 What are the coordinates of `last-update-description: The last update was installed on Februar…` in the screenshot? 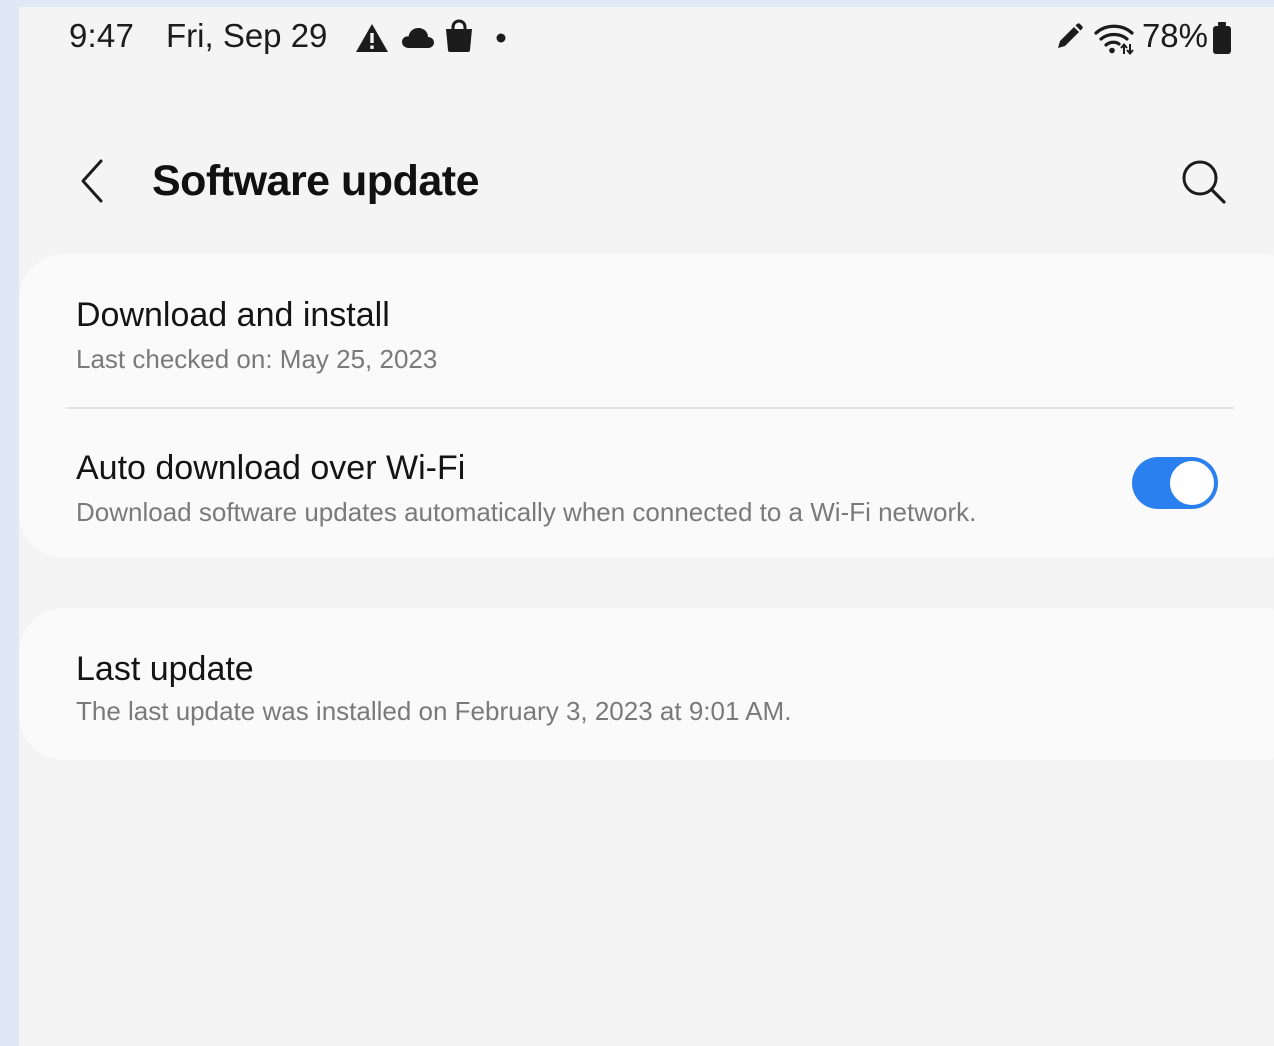 It's located at (434, 711).